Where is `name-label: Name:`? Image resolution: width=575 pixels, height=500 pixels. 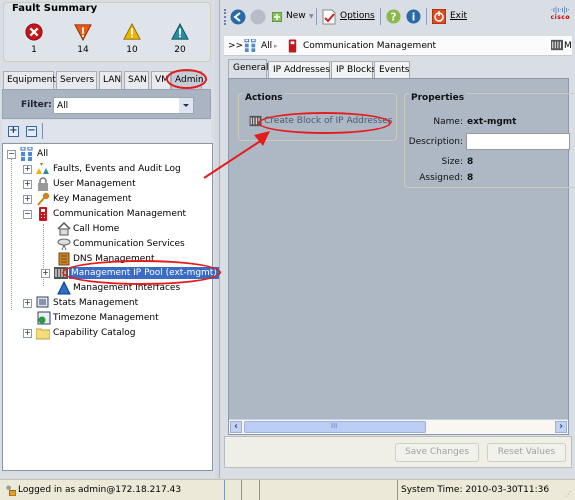
name-label: Name: is located at coordinates (448, 122).